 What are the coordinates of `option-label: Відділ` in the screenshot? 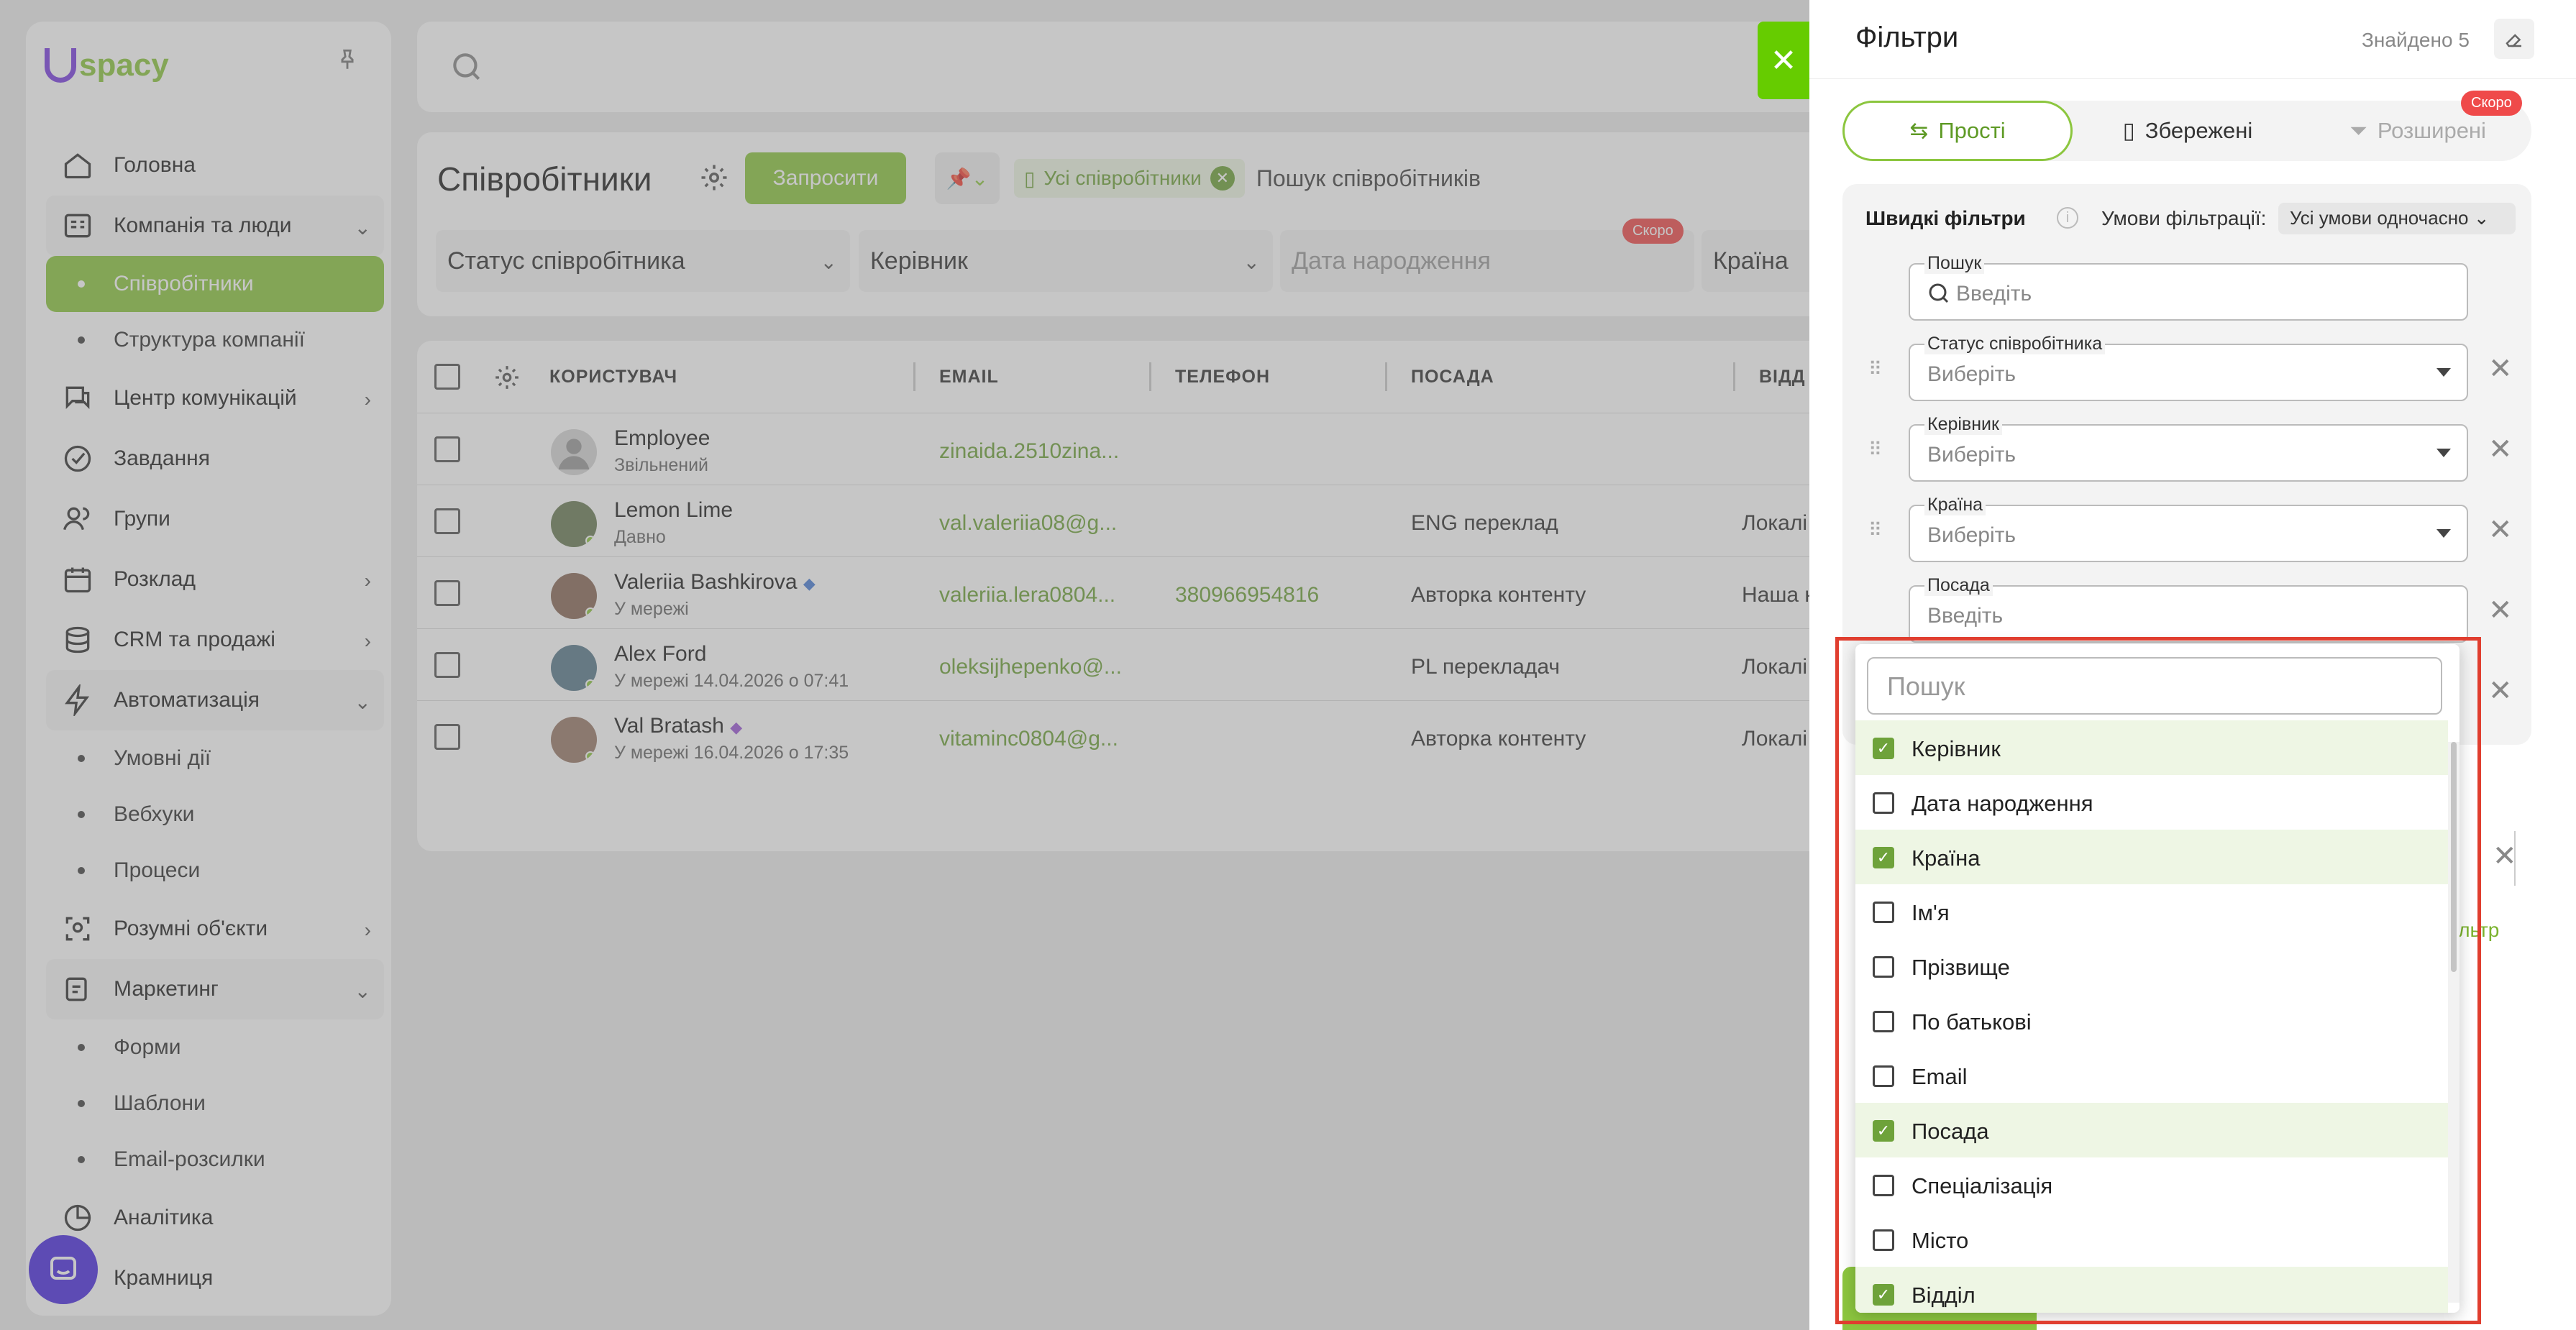 It's located at (1944, 1295).